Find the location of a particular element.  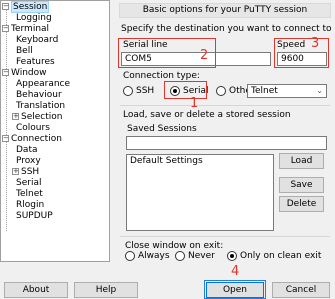

save-button: Save is located at coordinates (301, 185).